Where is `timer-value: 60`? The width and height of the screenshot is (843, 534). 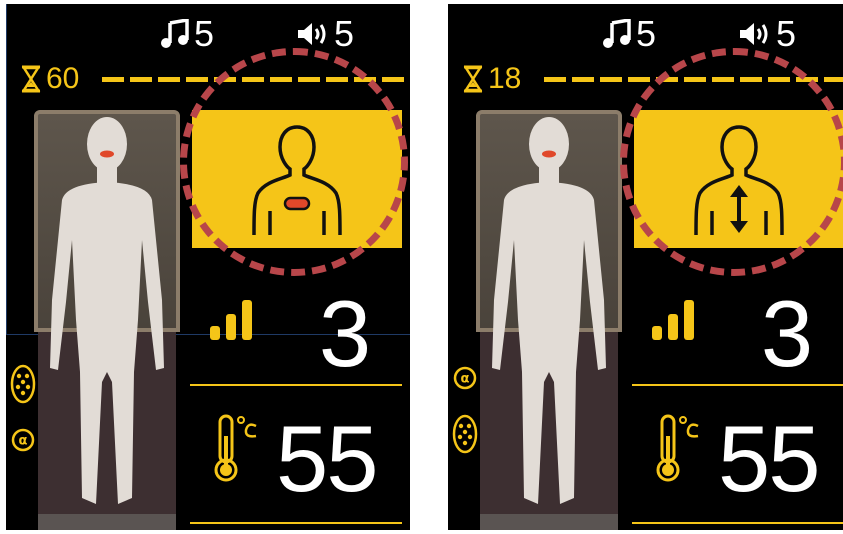
timer-value: 60 is located at coordinates (63, 78).